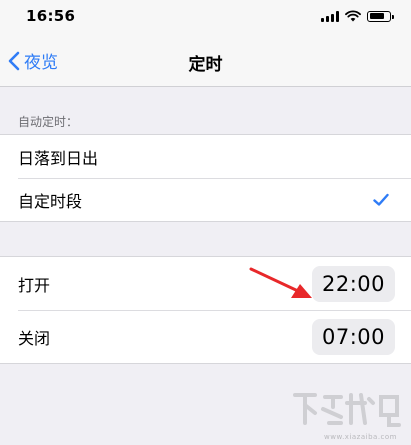 The width and height of the screenshot is (411, 445). I want to click on status-icons, so click(357, 16).